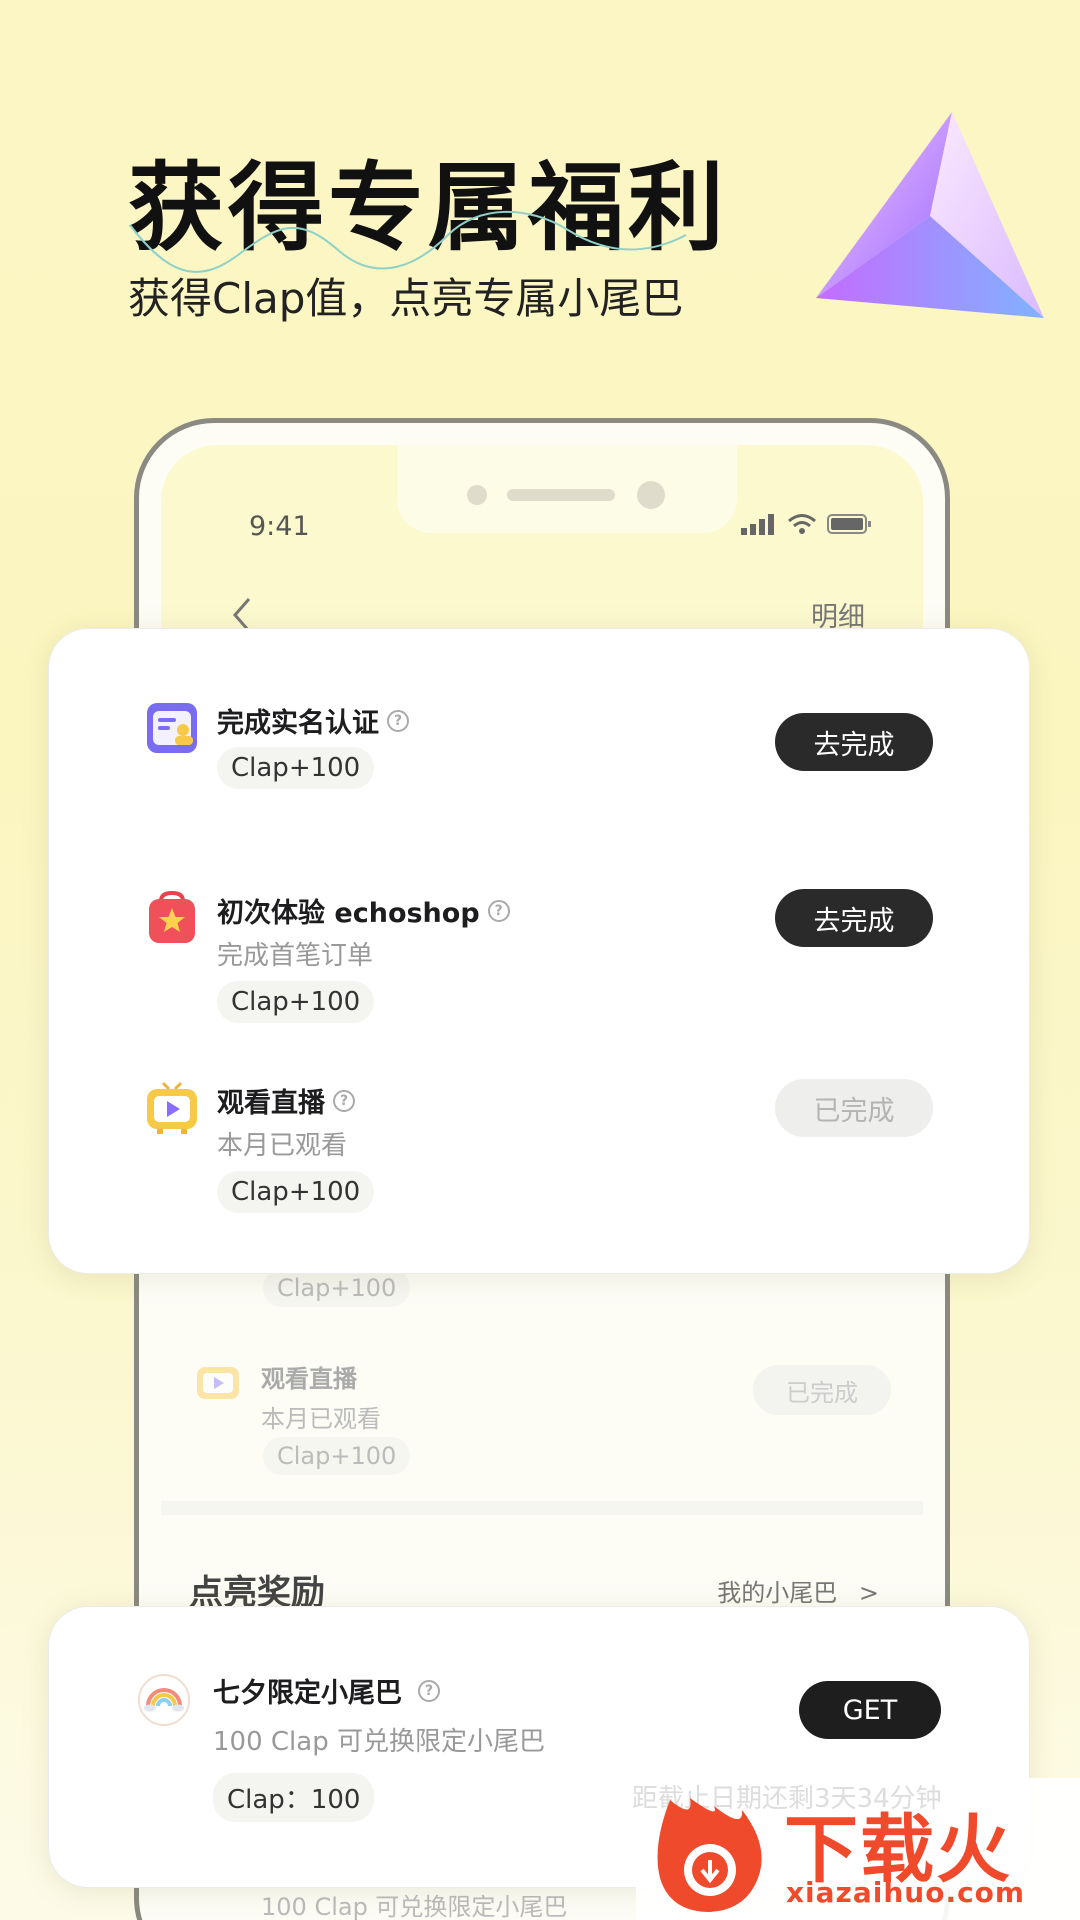 This screenshot has height=1920, width=1080. Describe the element at coordinates (326, 1690) in the screenshot. I see `reward-title: 七夕限定小尾巴 ?` at that location.